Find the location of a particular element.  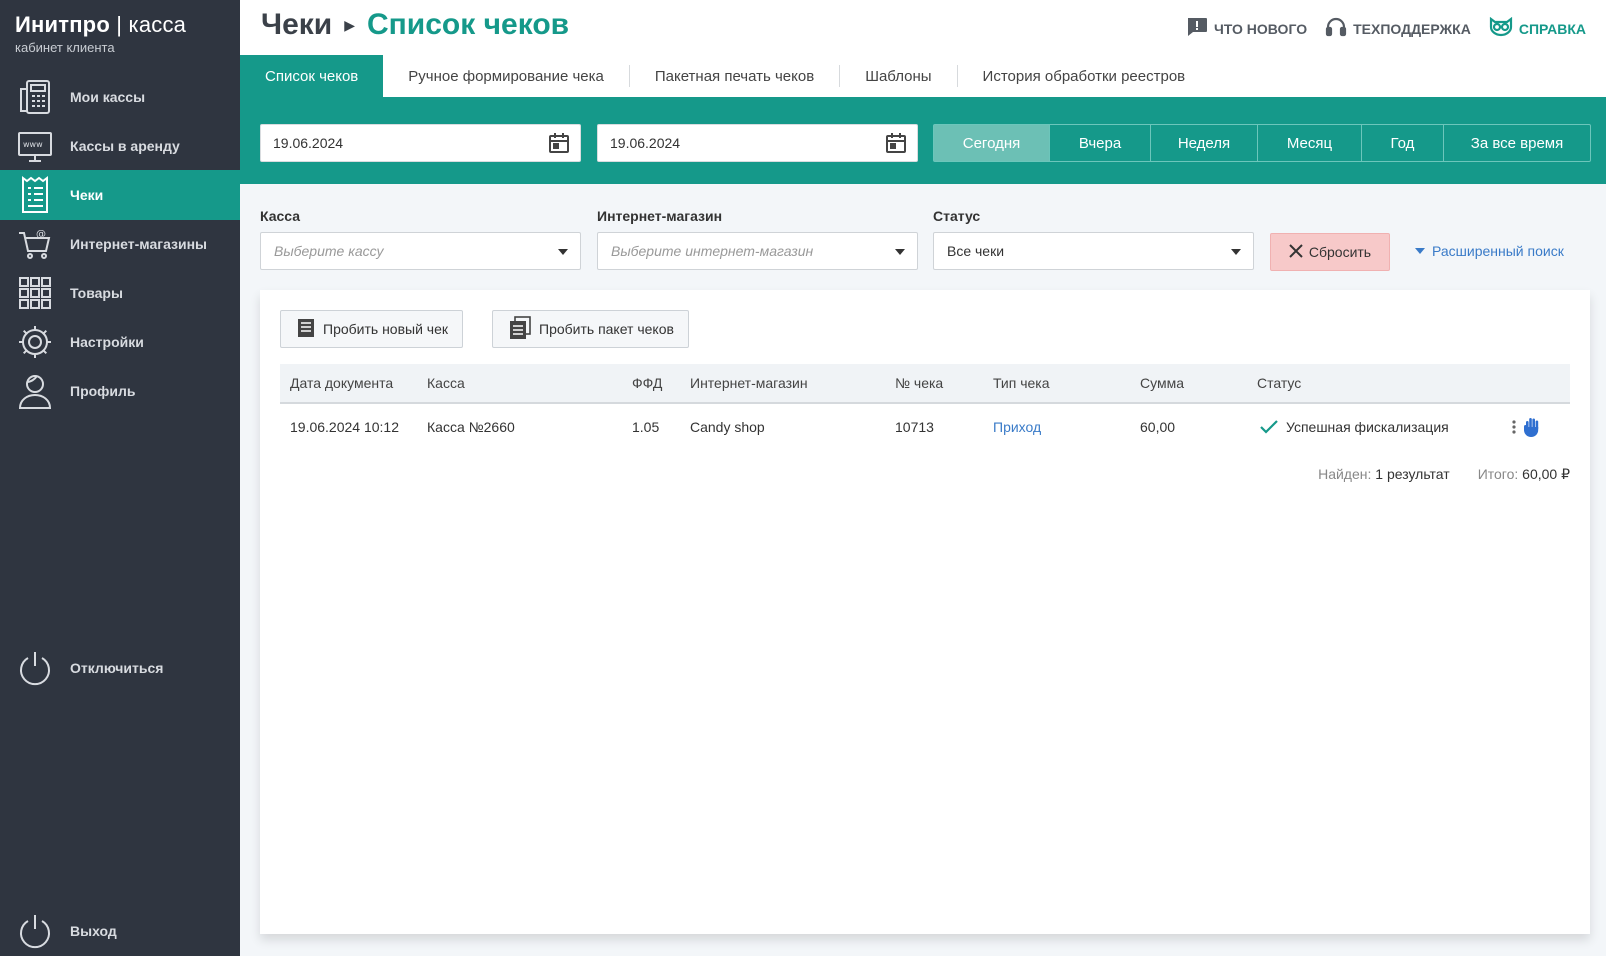

column-header-status: Статус is located at coordinates (1279, 383).